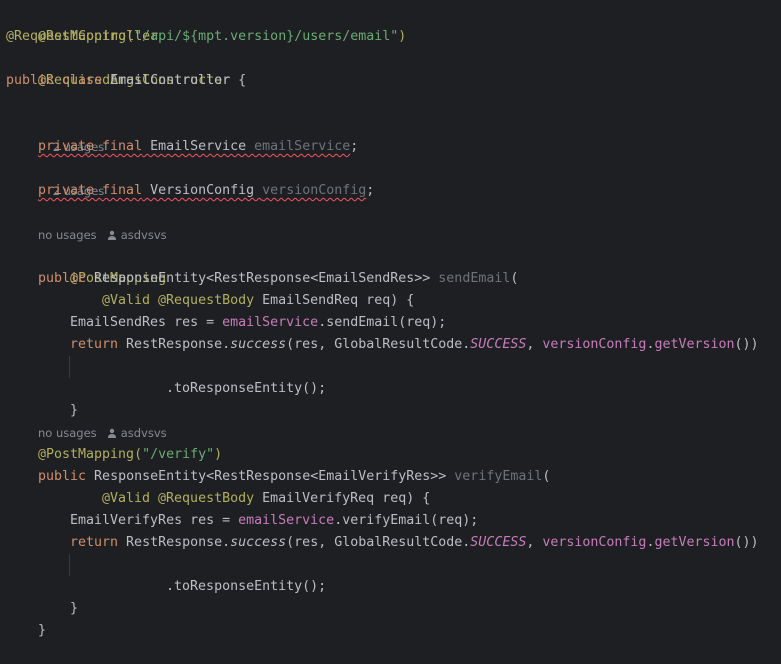 This screenshot has width=781, height=664. I want to click on code-line: public class EmailController {, so click(126, 81).